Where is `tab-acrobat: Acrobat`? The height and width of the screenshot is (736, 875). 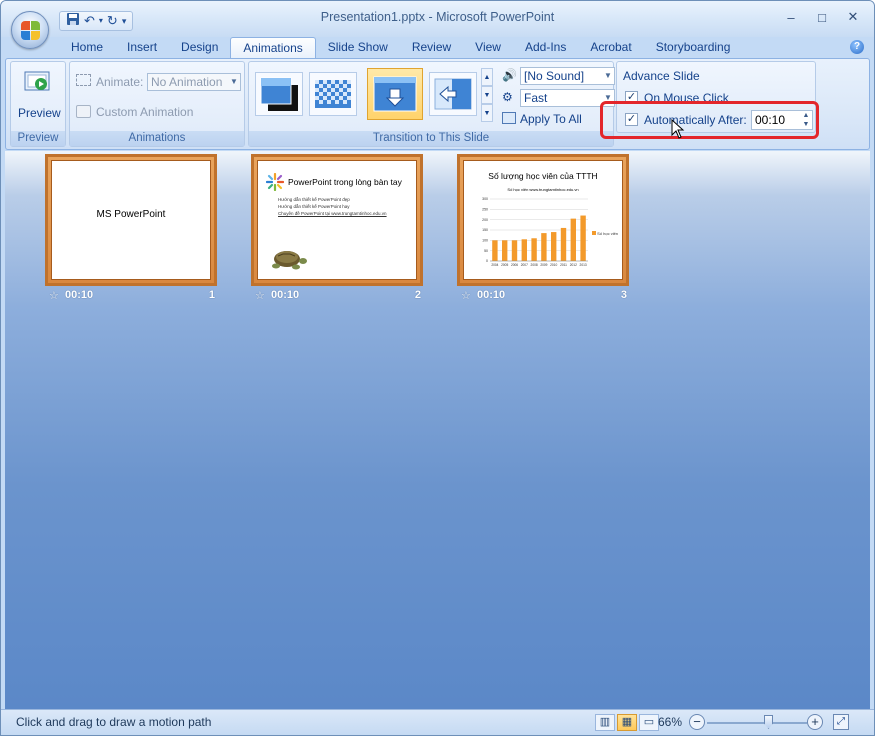 tab-acrobat: Acrobat is located at coordinates (610, 48).